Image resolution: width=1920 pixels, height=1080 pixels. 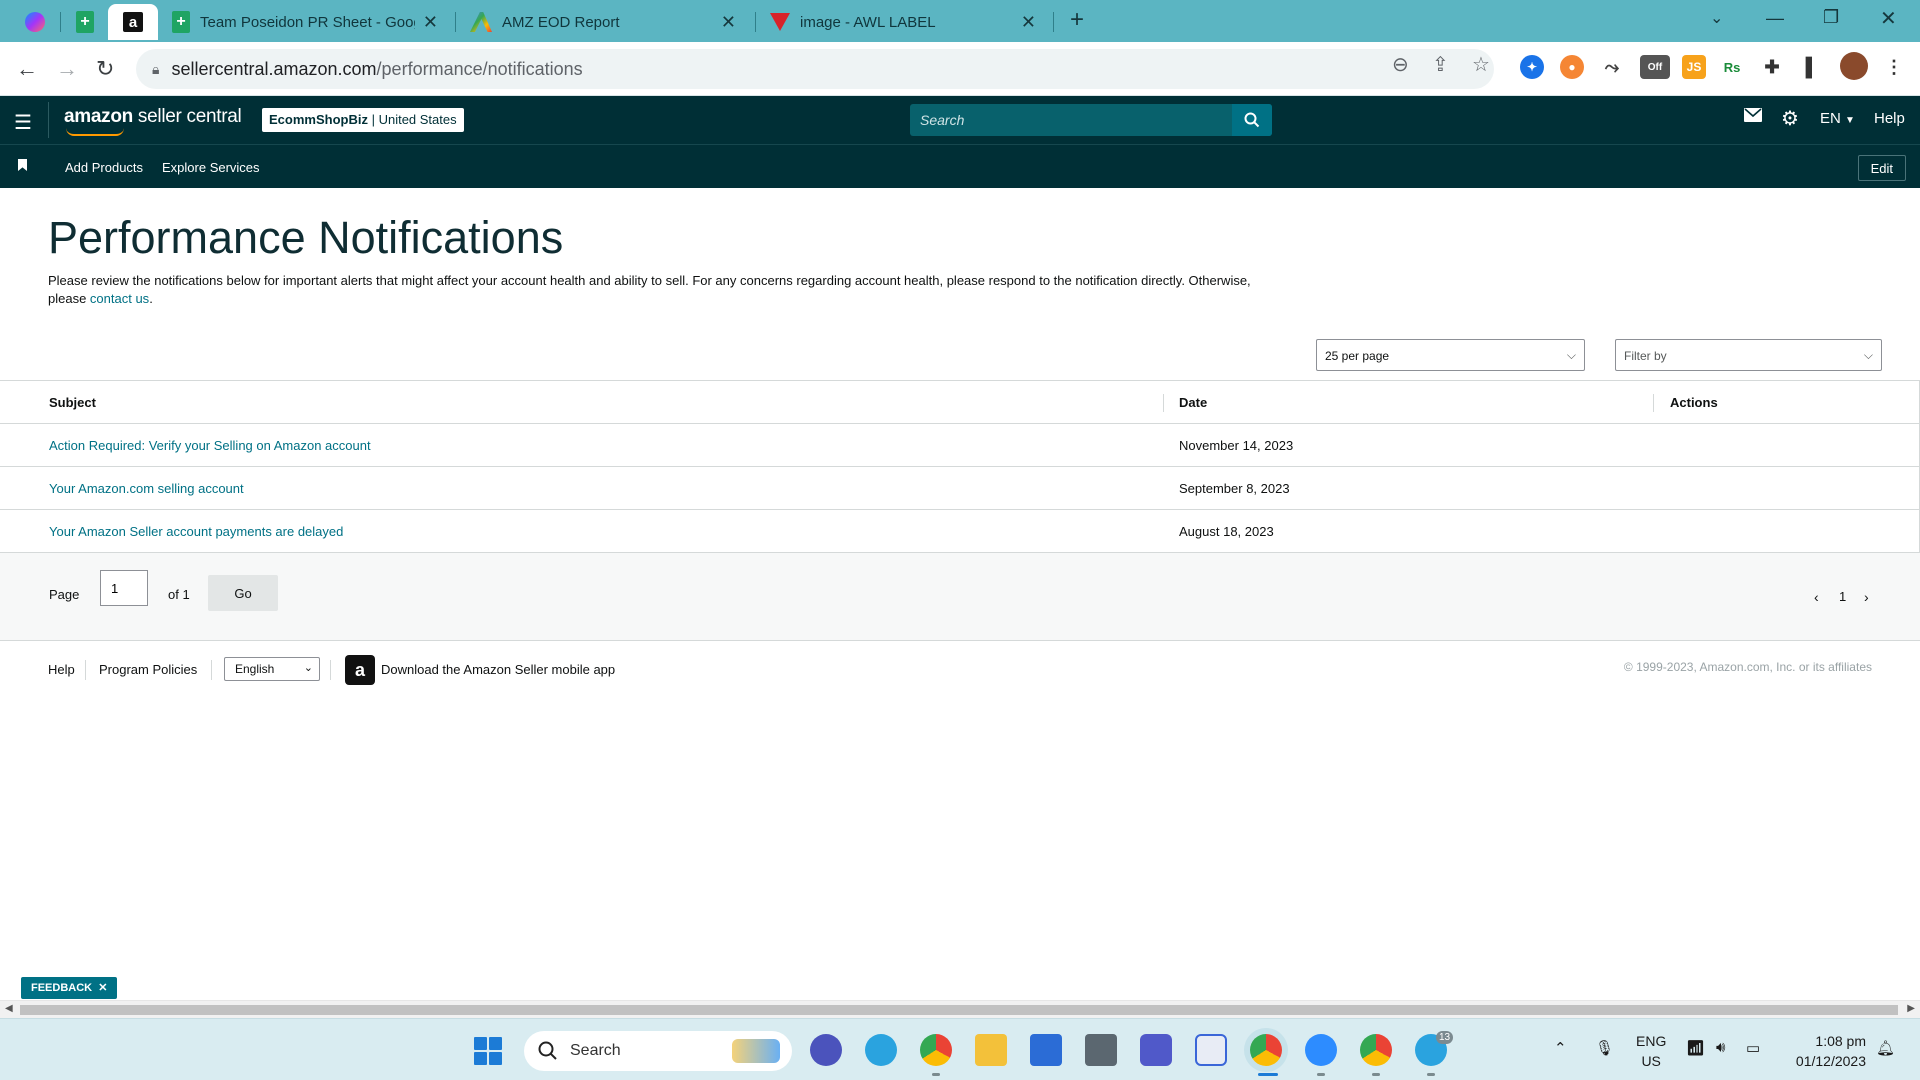 I want to click on per-page-select: 25 per page ⌵, so click(x=1450, y=355).